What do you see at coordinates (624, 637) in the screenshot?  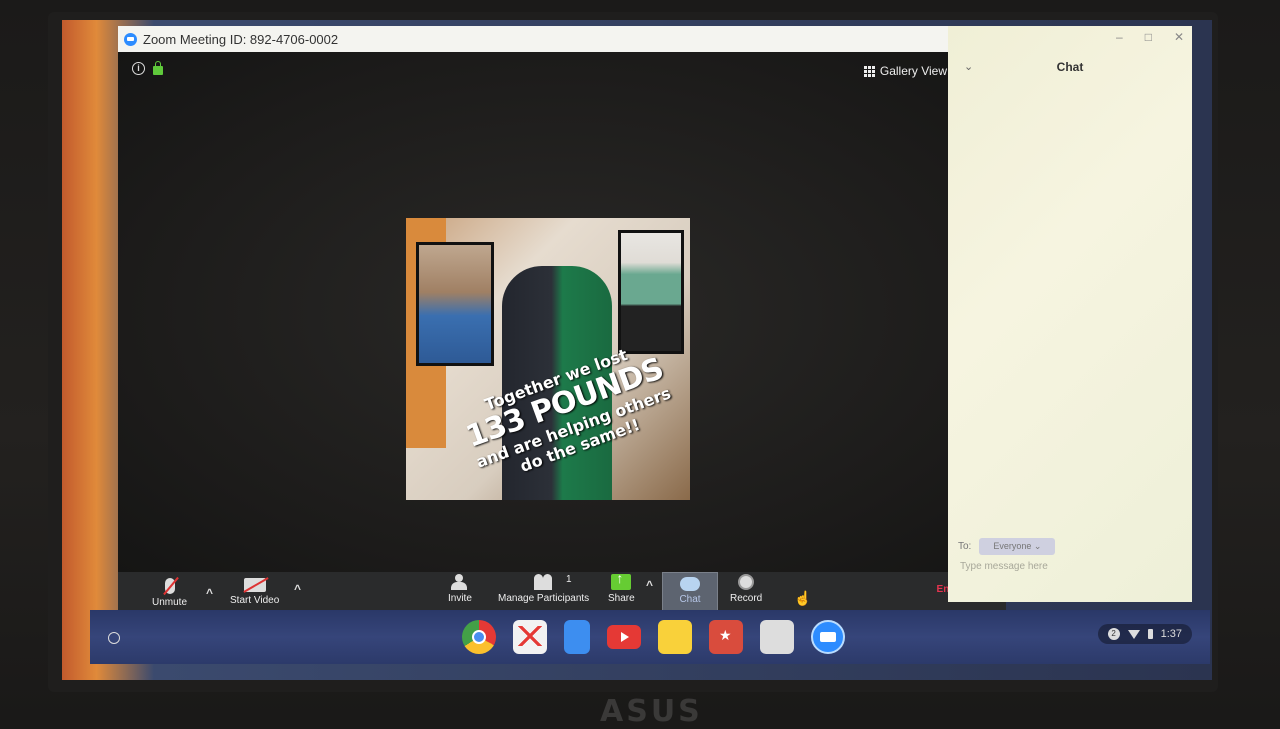 I see `youtube-app-icon` at bounding box center [624, 637].